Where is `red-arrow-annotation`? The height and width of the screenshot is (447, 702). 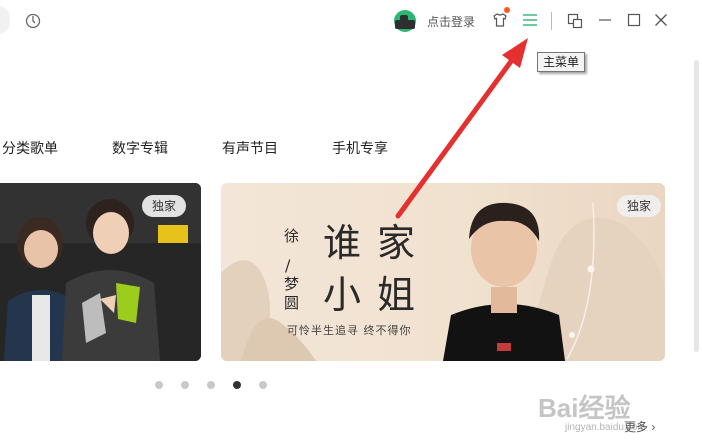 red-arrow-annotation is located at coordinates (461, 128).